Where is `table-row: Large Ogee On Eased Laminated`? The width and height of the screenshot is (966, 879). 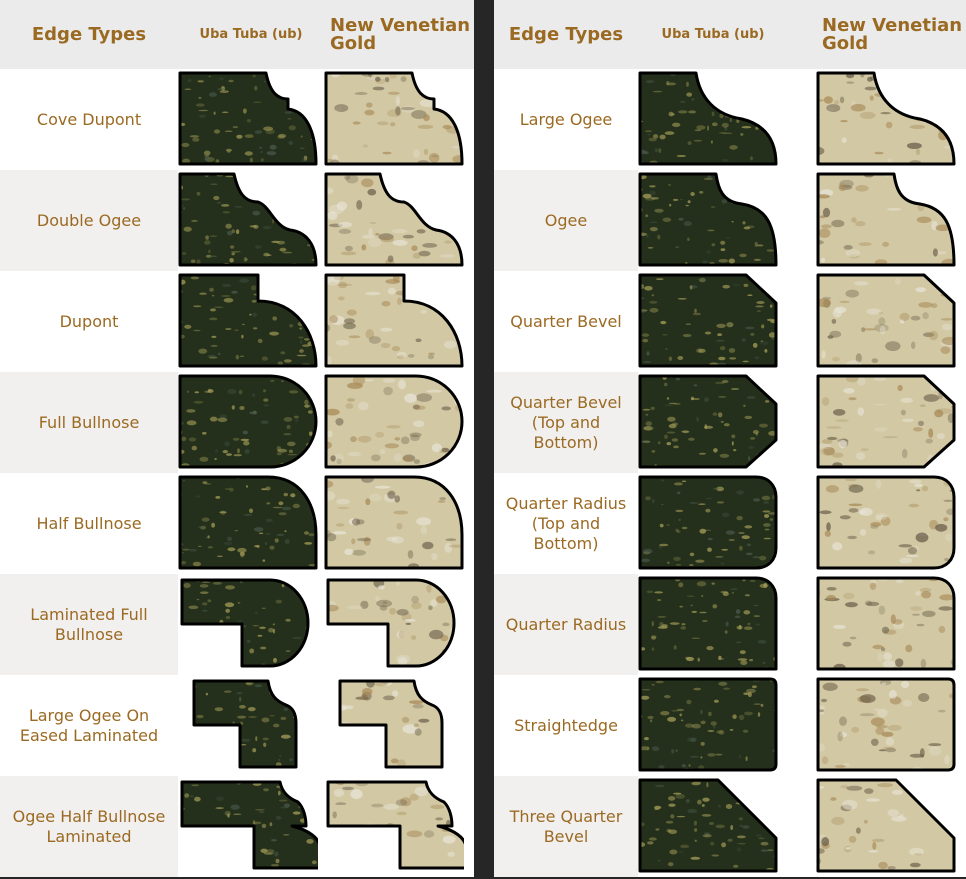
table-row: Large Ogee On Eased Laminated is located at coordinates (237, 725).